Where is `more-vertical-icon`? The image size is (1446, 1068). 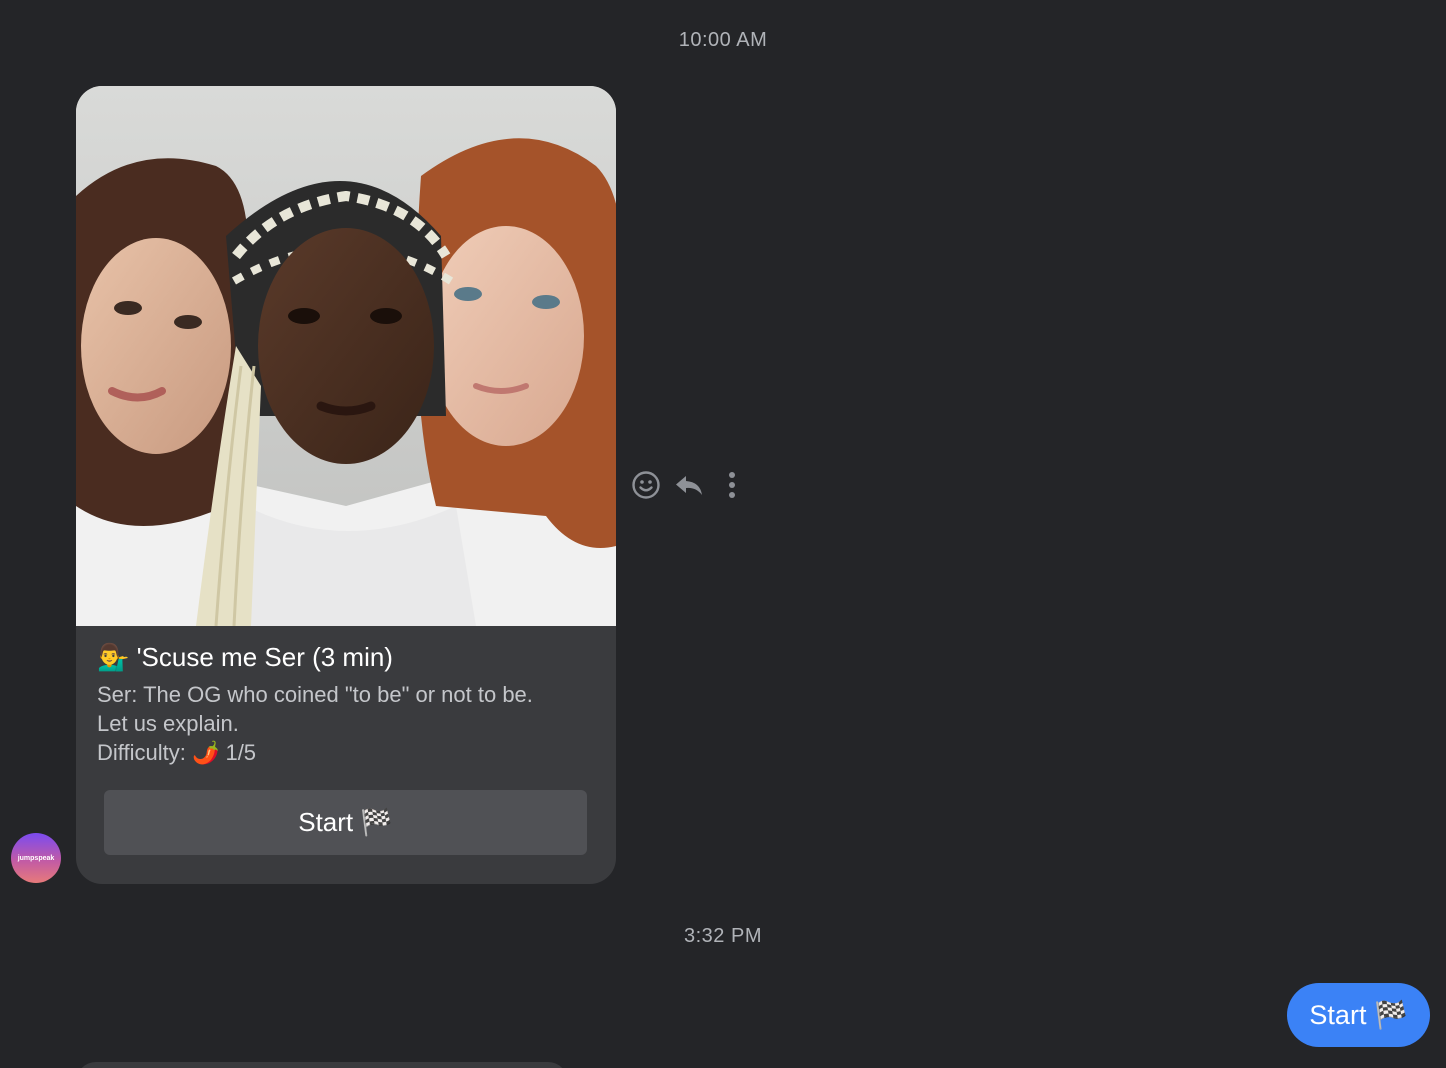
more-vertical-icon is located at coordinates (735, 485).